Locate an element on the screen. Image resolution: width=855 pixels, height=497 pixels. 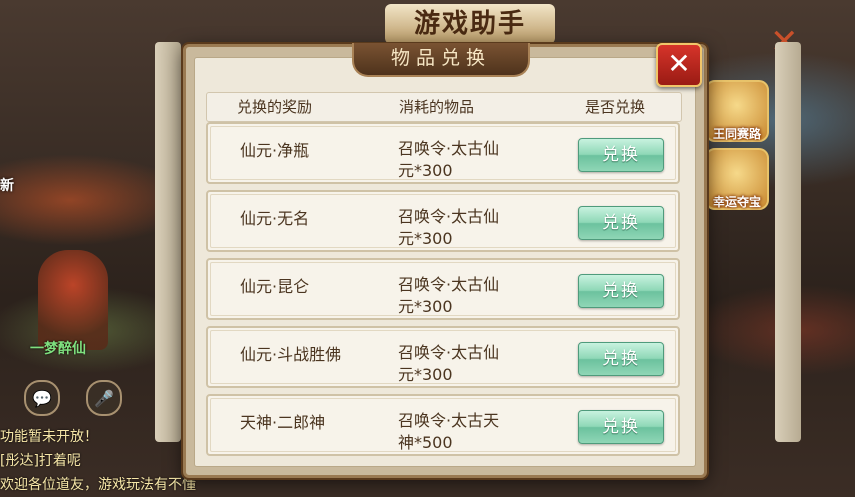
reward-name: 天神·二郎神 is located at coordinates (283, 422).